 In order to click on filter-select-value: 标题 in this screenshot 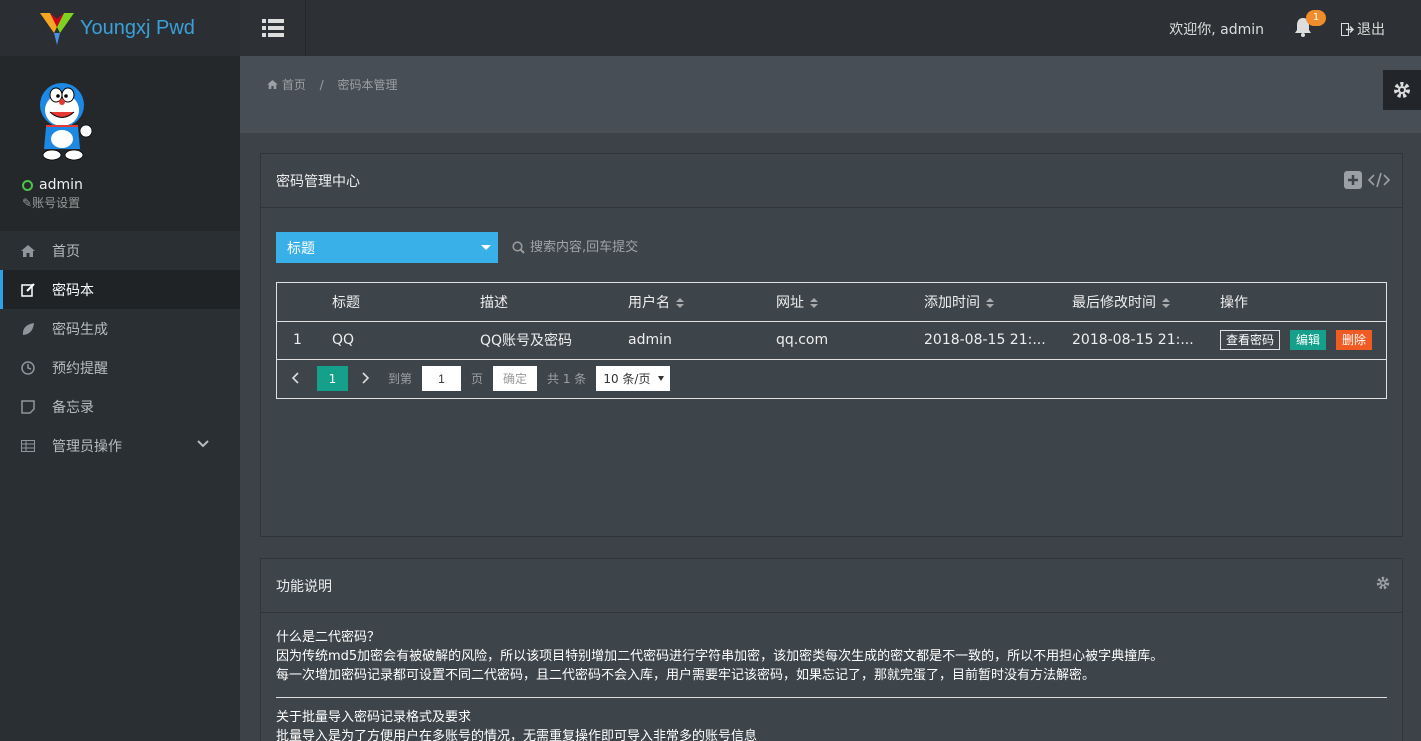, I will do `click(301, 248)`.